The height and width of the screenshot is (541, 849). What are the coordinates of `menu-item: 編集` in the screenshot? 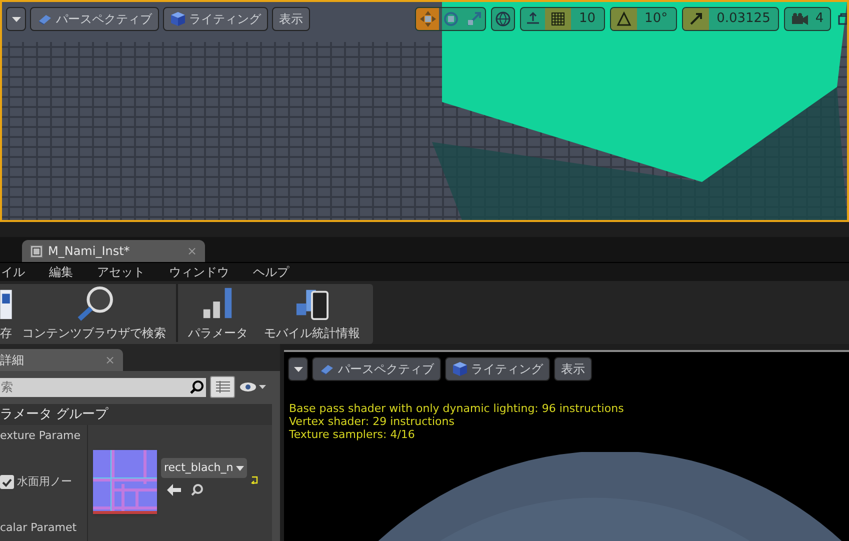 It's located at (61, 272).